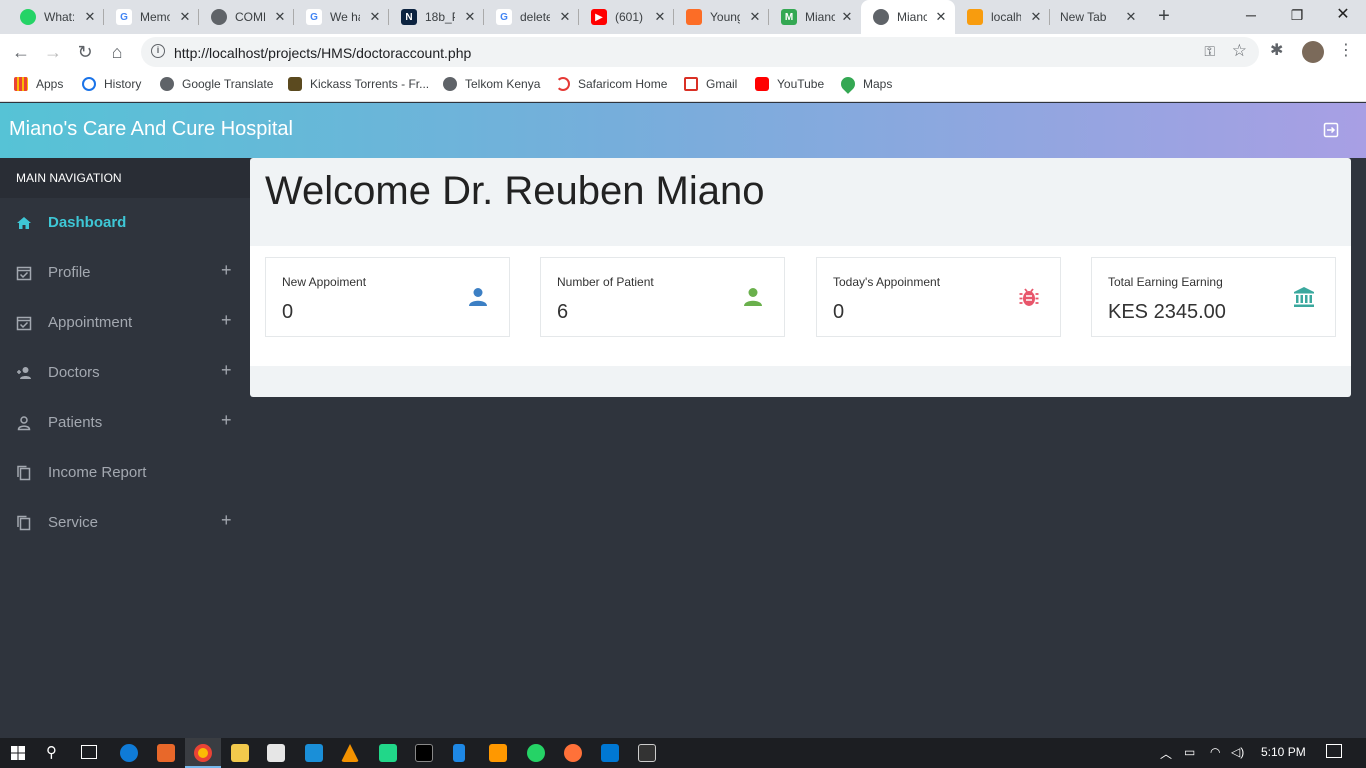 This screenshot has width=1366, height=768. I want to click on clock-time: 5:10 PM, so click(1283, 752).